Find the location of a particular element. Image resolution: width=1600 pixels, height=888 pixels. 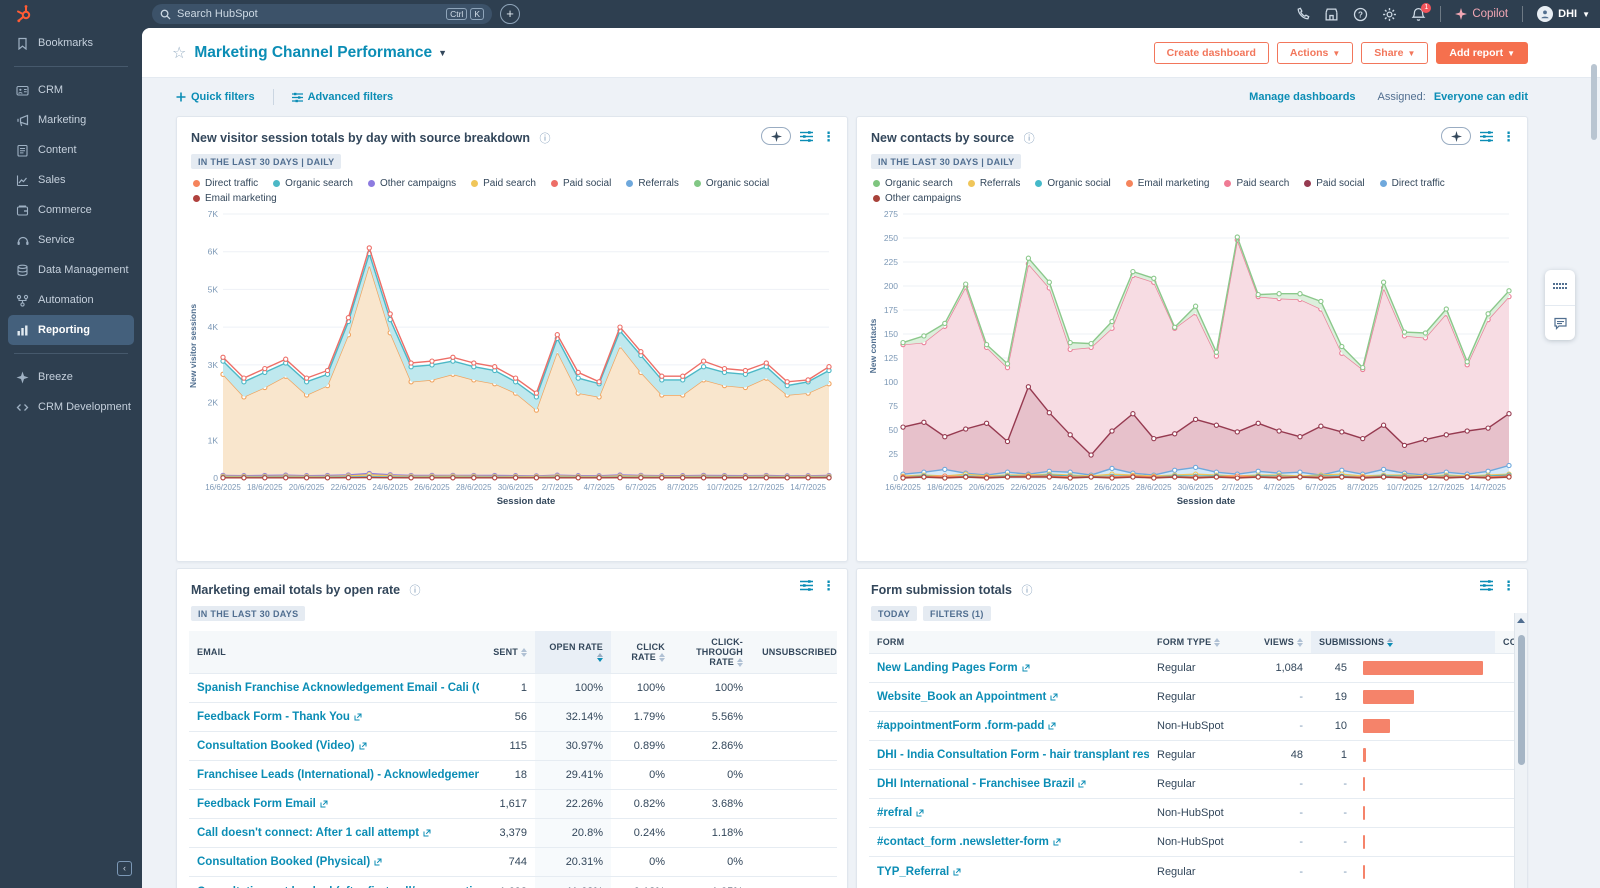

help-icon: ? is located at coordinates (1360, 14).